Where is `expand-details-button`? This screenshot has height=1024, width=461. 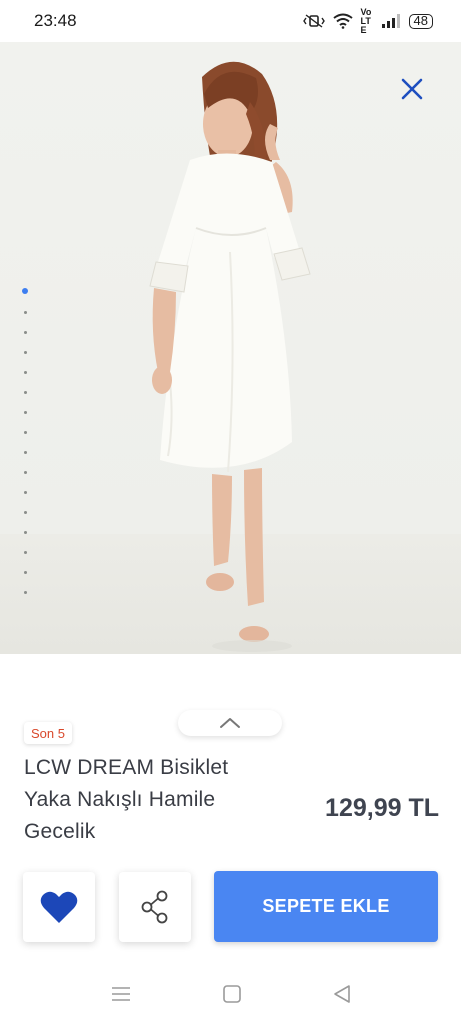 expand-details-button is located at coordinates (230, 723).